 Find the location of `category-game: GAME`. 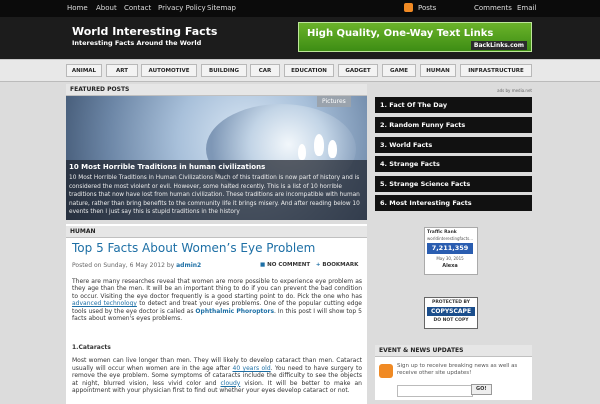

category-game: GAME is located at coordinates (399, 70).